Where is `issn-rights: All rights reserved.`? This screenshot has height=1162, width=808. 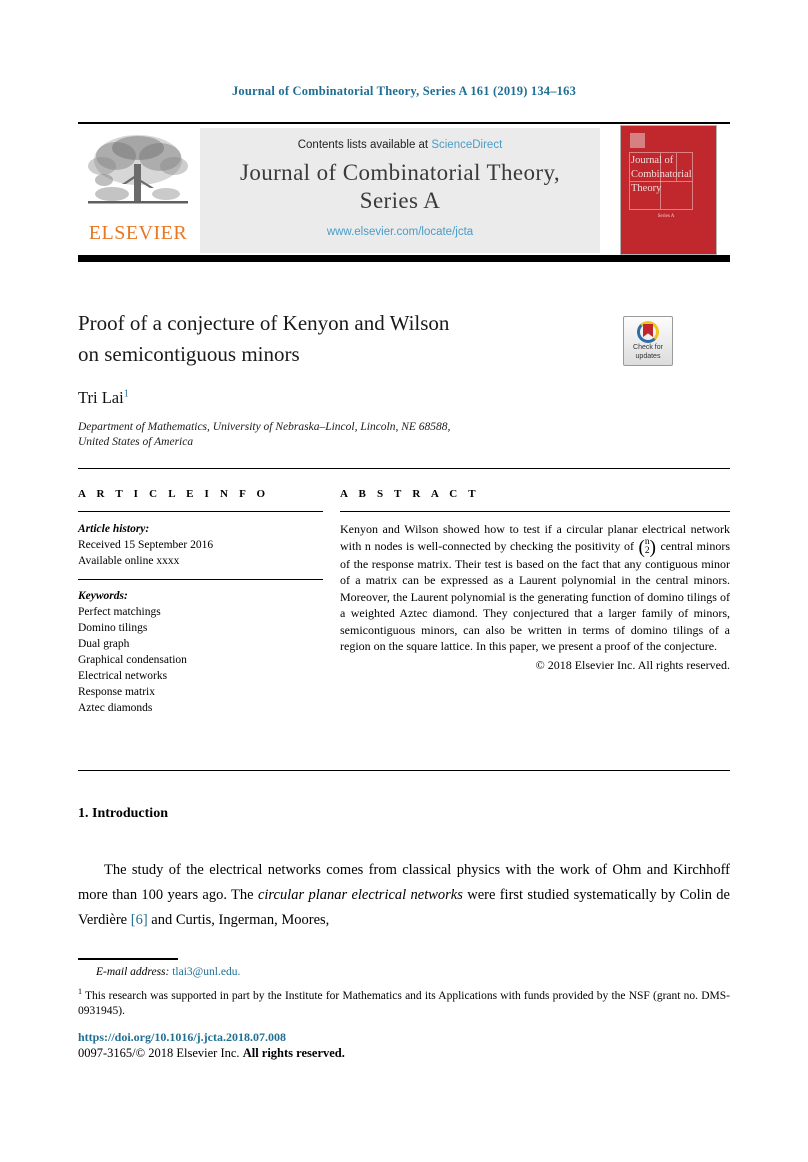 issn-rights: All rights reserved. is located at coordinates (293, 1053).